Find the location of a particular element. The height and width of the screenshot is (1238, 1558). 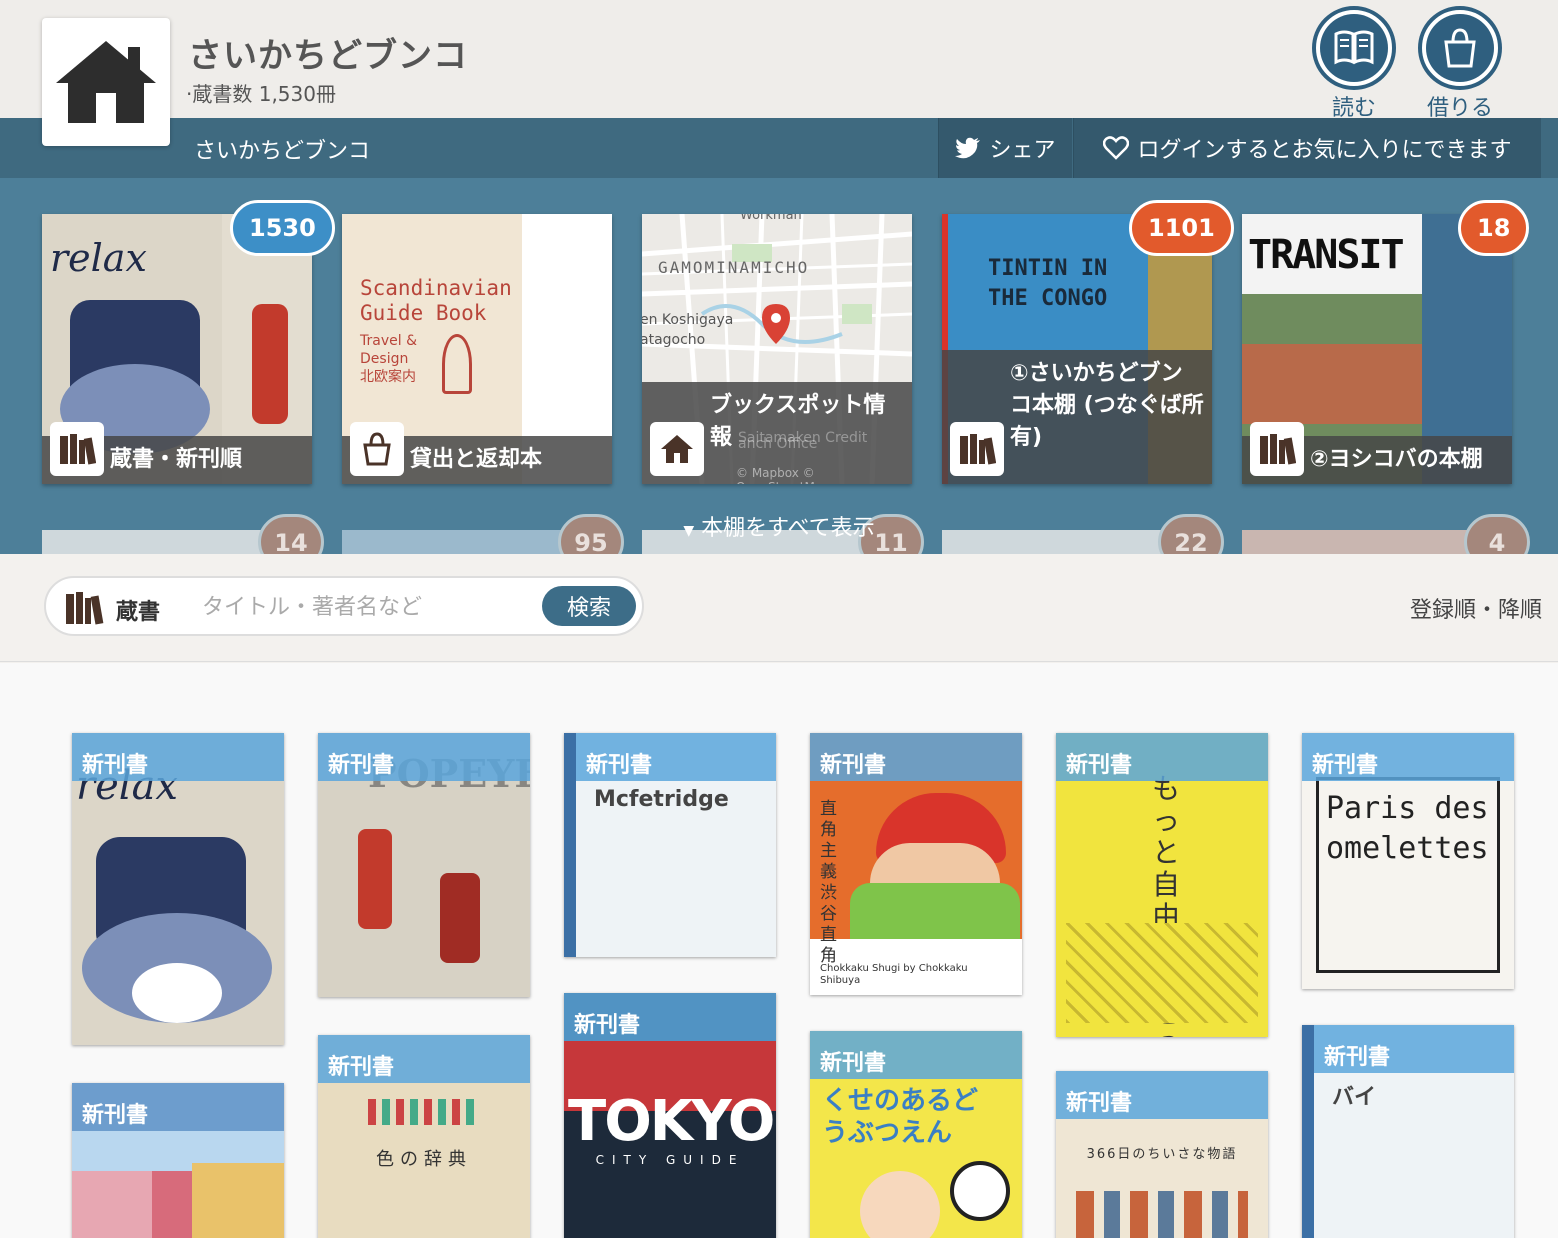

map-label: Workman is located at coordinates (771, 218).